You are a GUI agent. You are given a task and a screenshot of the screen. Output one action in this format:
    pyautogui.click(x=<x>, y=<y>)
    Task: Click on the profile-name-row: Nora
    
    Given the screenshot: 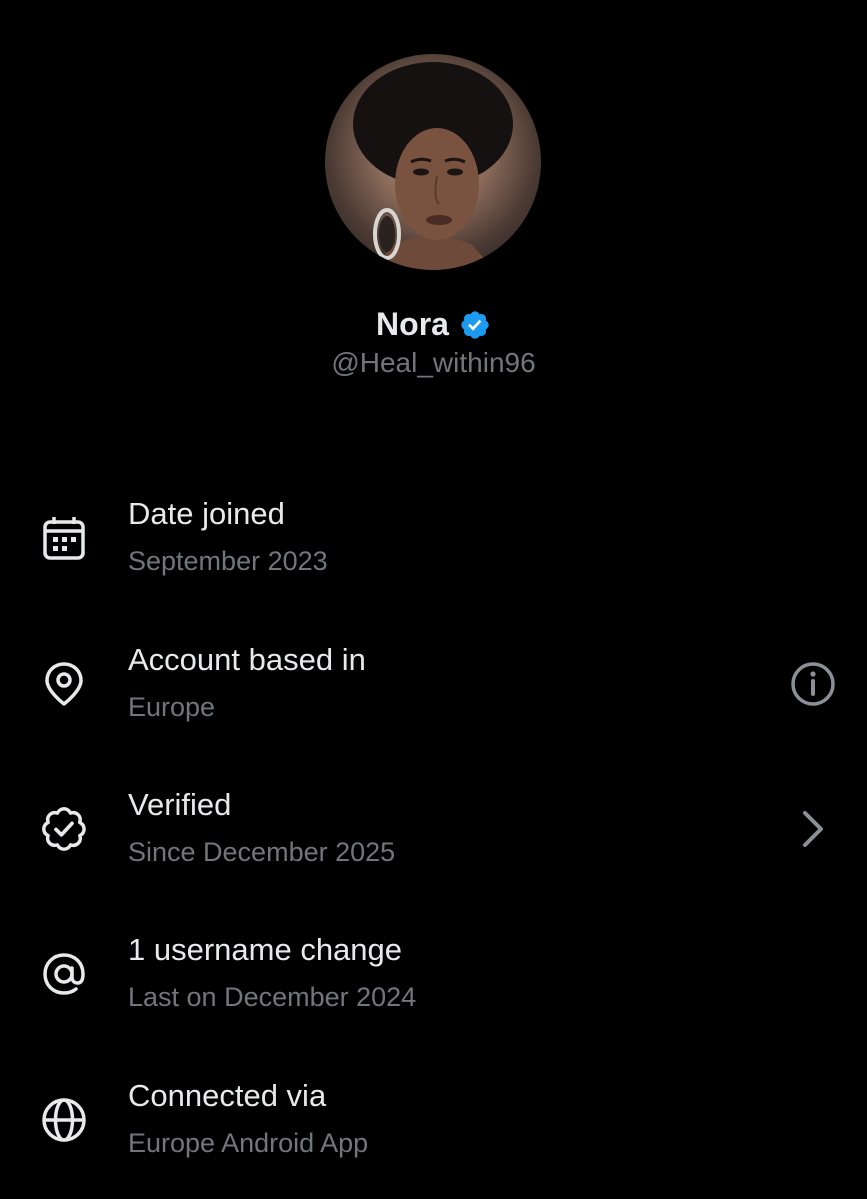 What is the action you would take?
    pyautogui.click(x=433, y=324)
    